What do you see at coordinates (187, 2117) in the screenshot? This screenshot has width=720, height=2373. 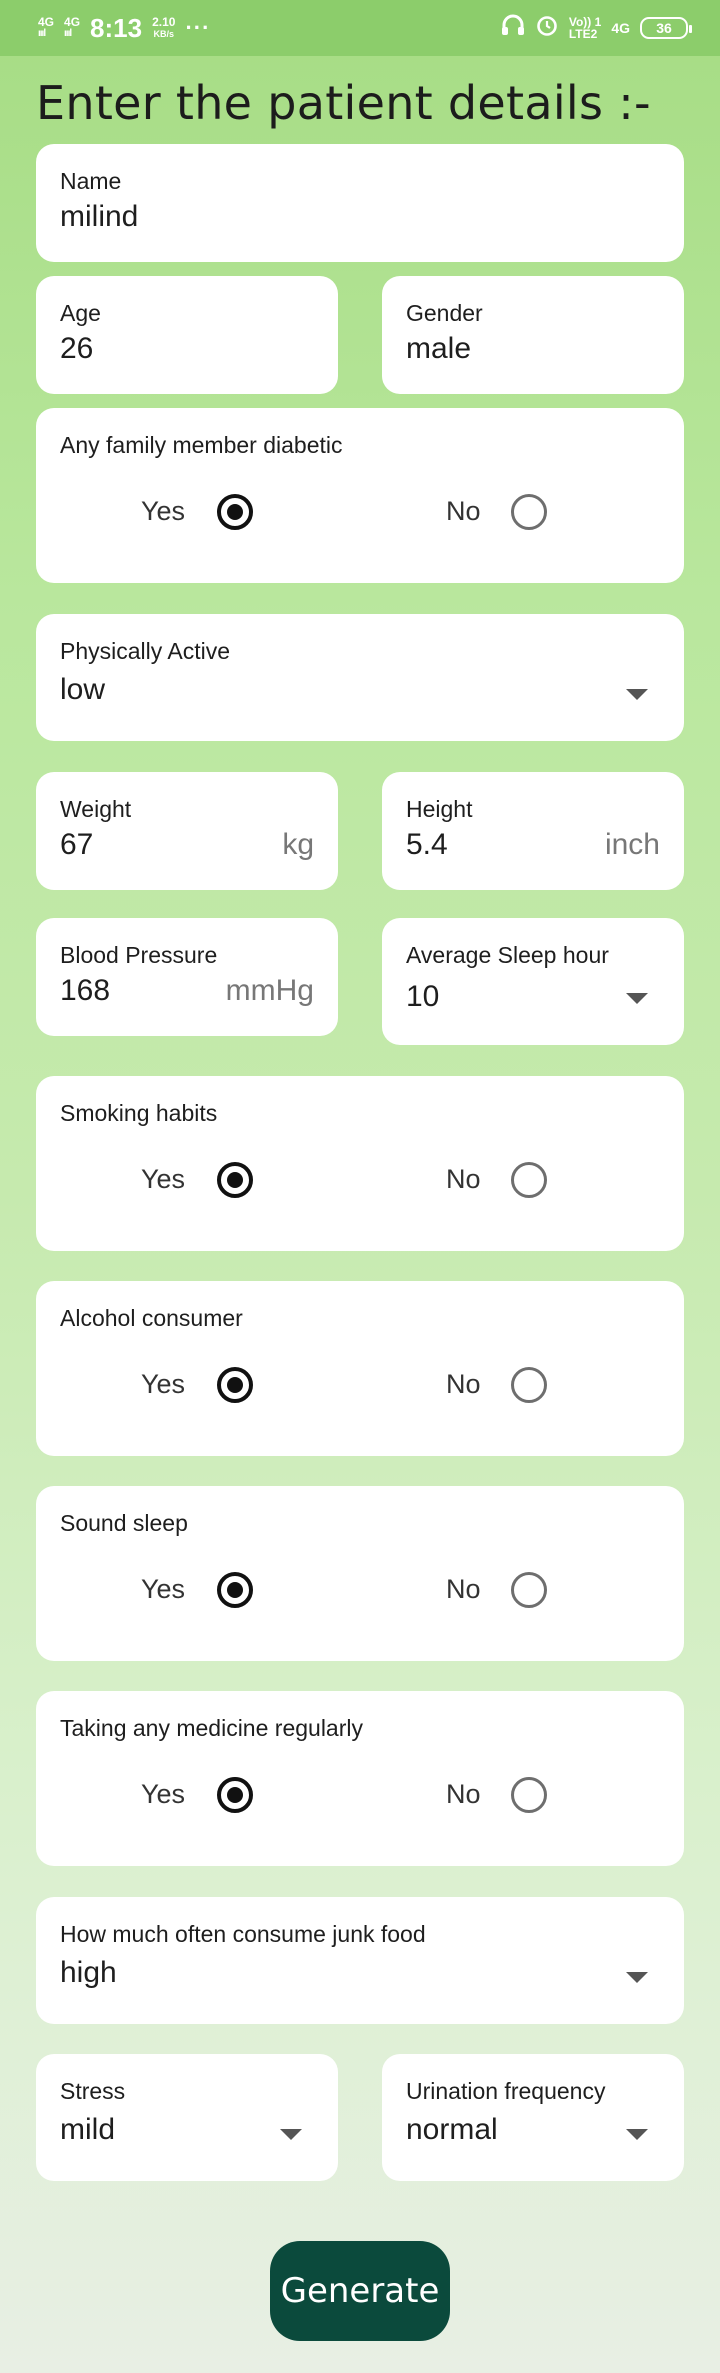 I see `stress-dropdown: Stress mild` at bounding box center [187, 2117].